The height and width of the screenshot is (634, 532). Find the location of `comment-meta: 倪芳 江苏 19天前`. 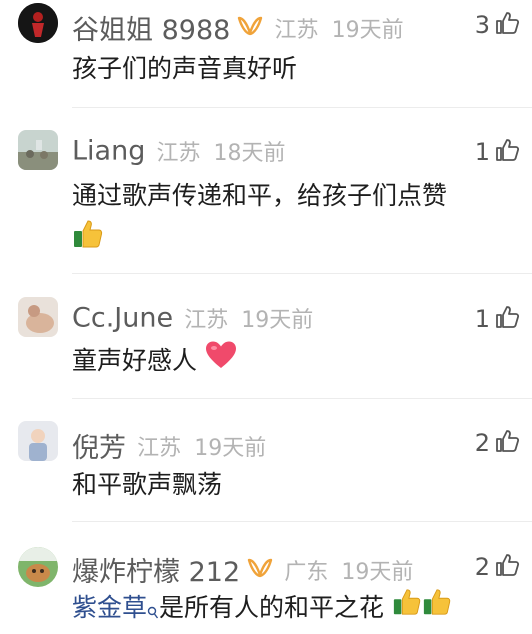

comment-meta: 倪芳 江苏 19天前 is located at coordinates (169, 445).